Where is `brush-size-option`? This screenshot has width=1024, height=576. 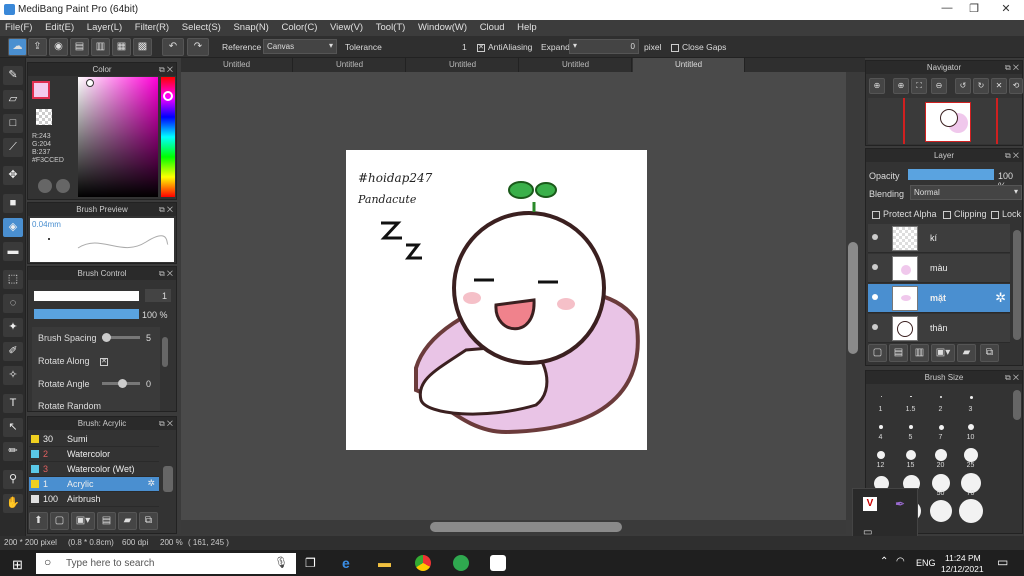
brush-size-option is located at coordinates (940, 513).